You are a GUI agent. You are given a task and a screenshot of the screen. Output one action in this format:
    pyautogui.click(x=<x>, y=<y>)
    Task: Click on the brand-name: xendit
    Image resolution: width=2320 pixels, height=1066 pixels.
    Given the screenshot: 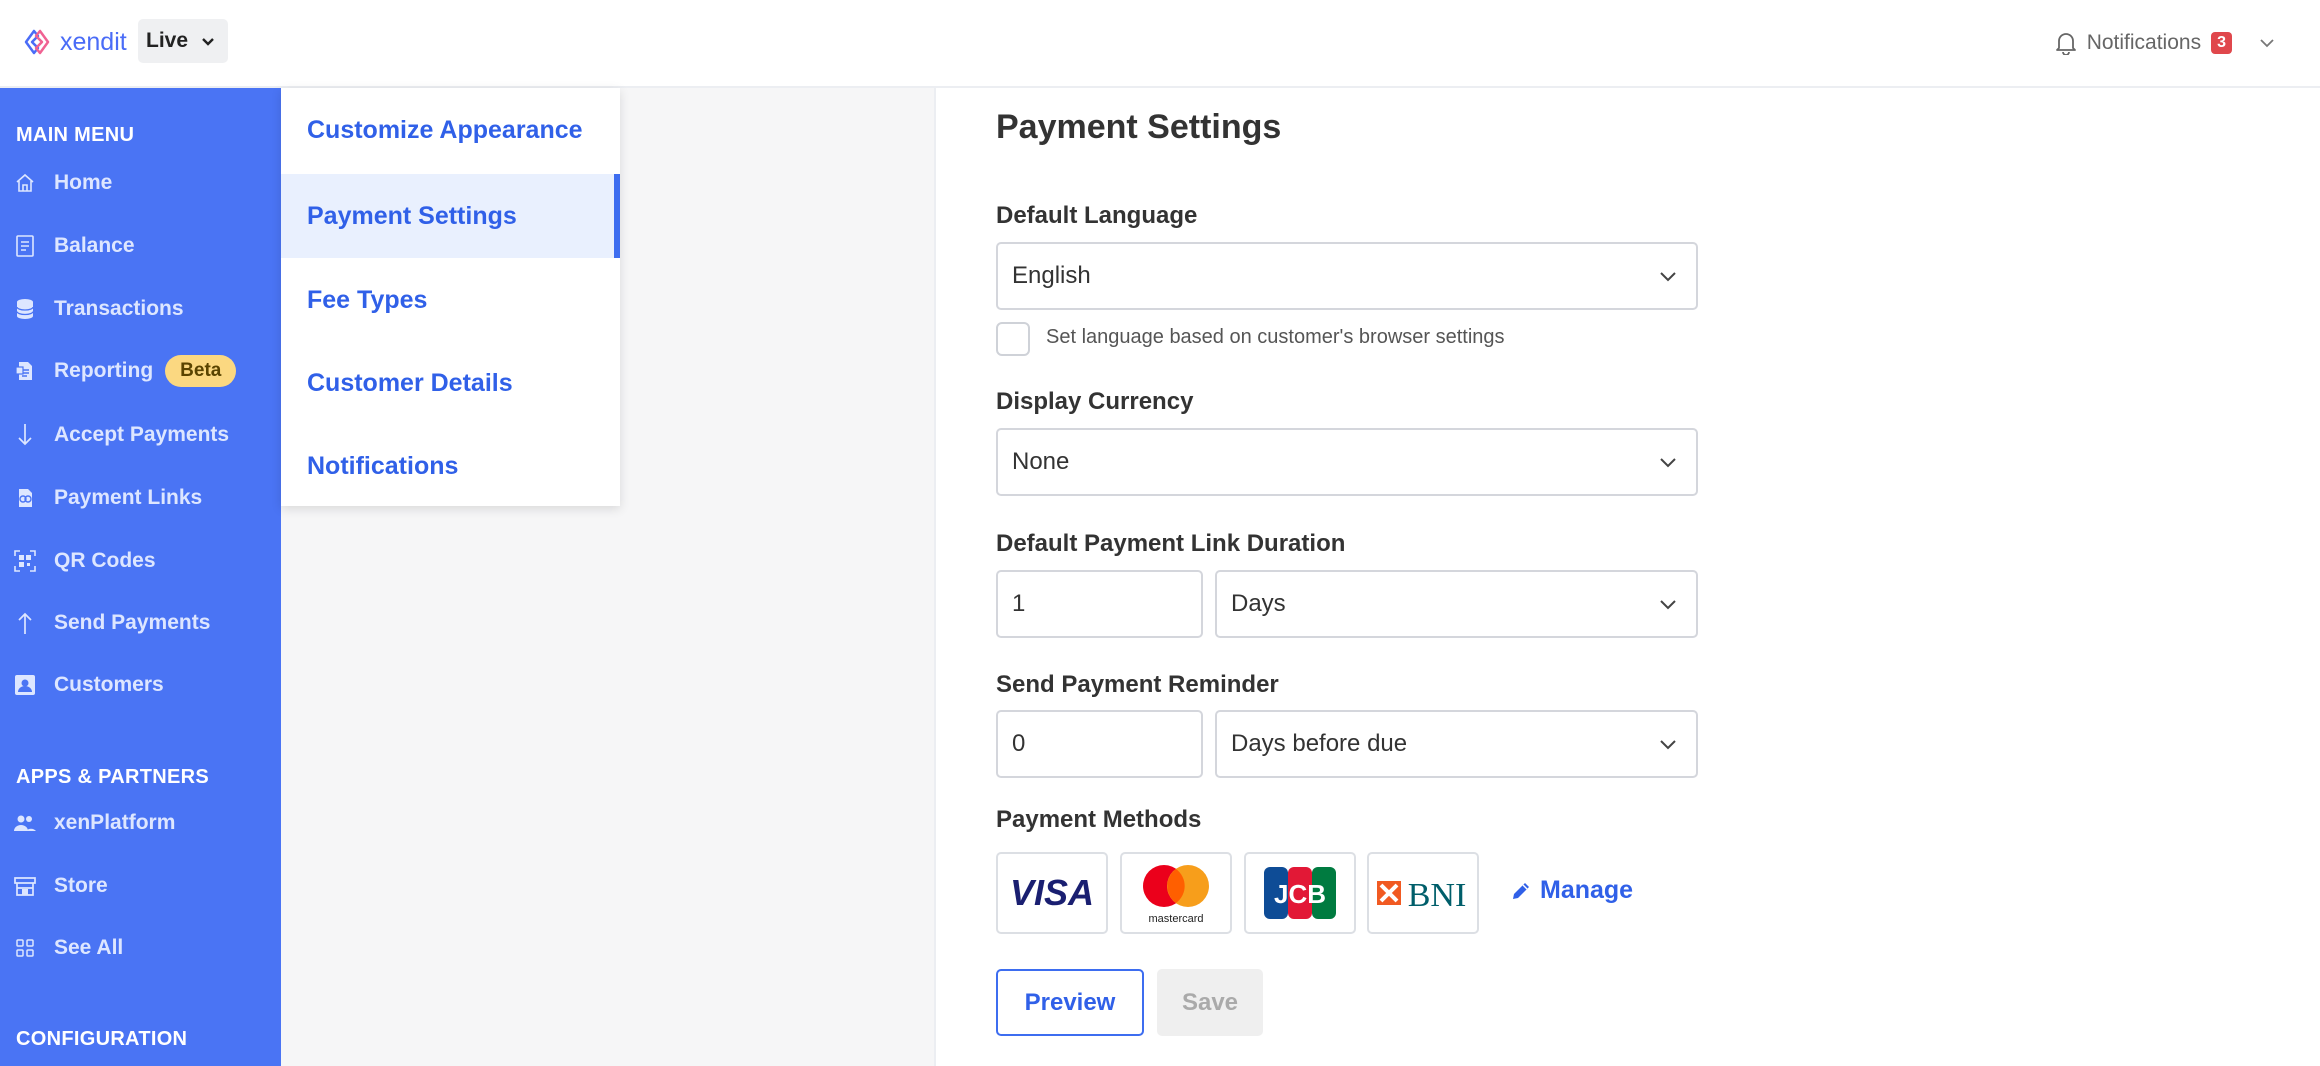 What is the action you would take?
    pyautogui.click(x=93, y=41)
    